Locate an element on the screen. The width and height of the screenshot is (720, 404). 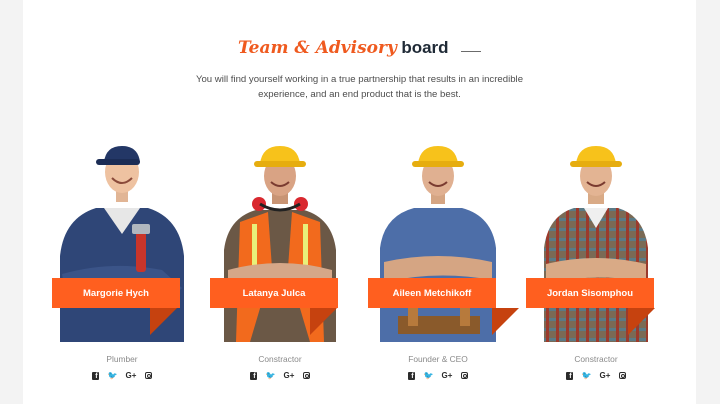
member-name: Latanya Julca is located at coordinates (274, 293).